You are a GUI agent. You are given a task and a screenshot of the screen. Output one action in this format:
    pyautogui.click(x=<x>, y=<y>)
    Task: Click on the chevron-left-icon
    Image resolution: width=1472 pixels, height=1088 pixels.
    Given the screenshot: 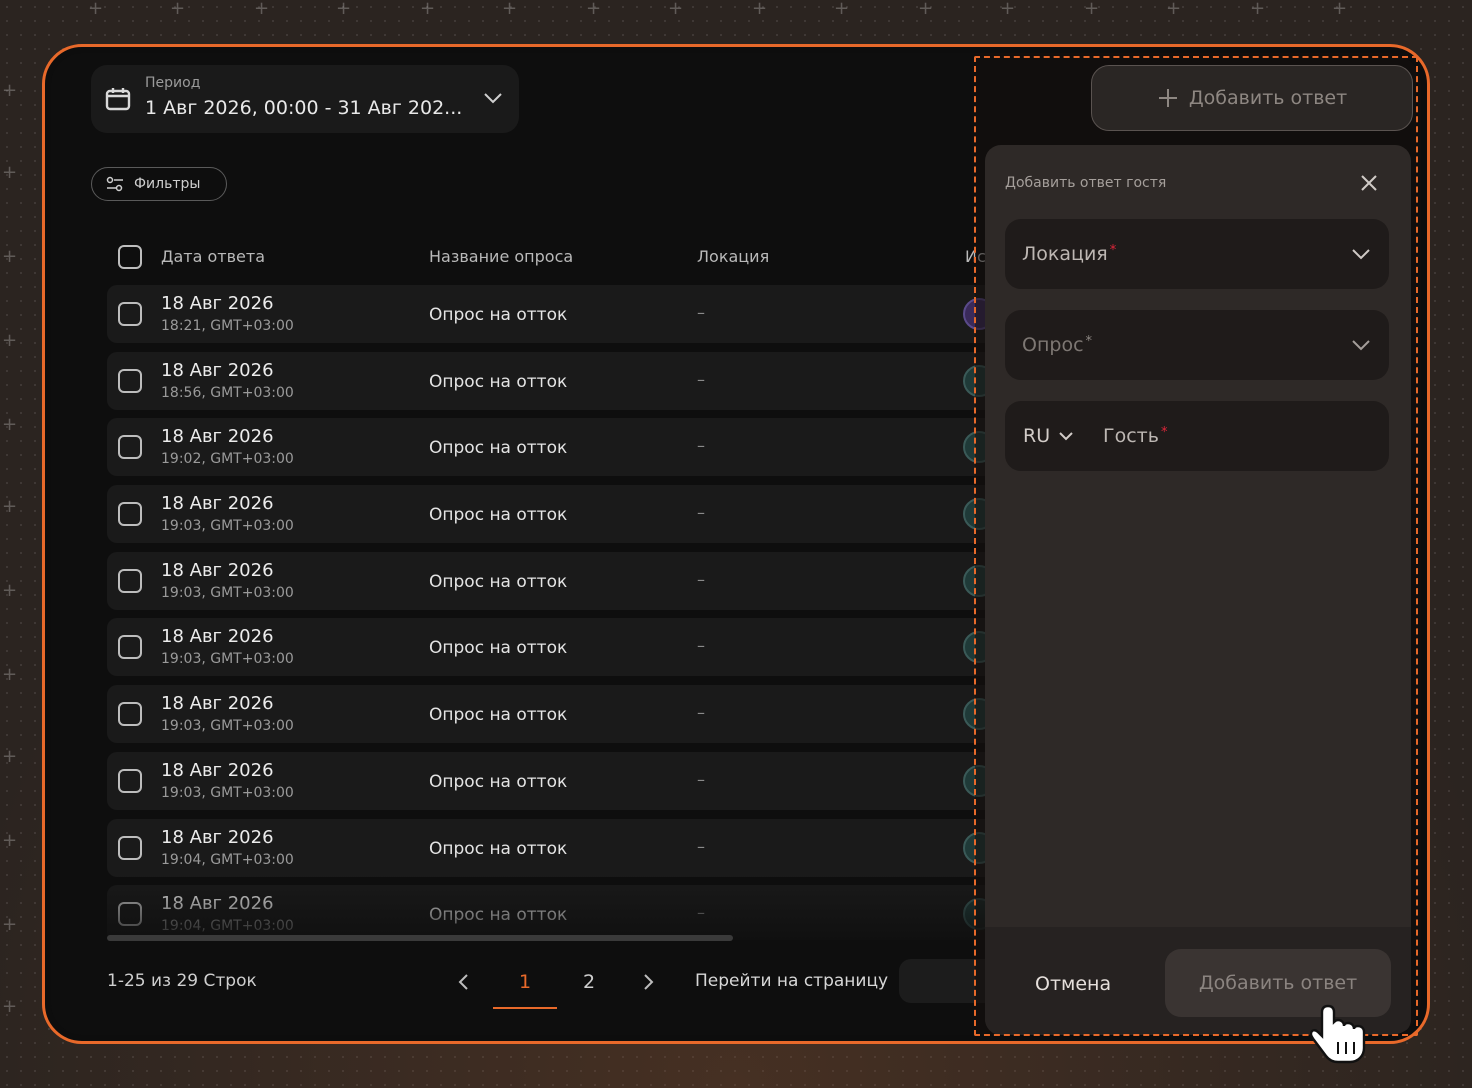 What is the action you would take?
    pyautogui.click(x=464, y=982)
    